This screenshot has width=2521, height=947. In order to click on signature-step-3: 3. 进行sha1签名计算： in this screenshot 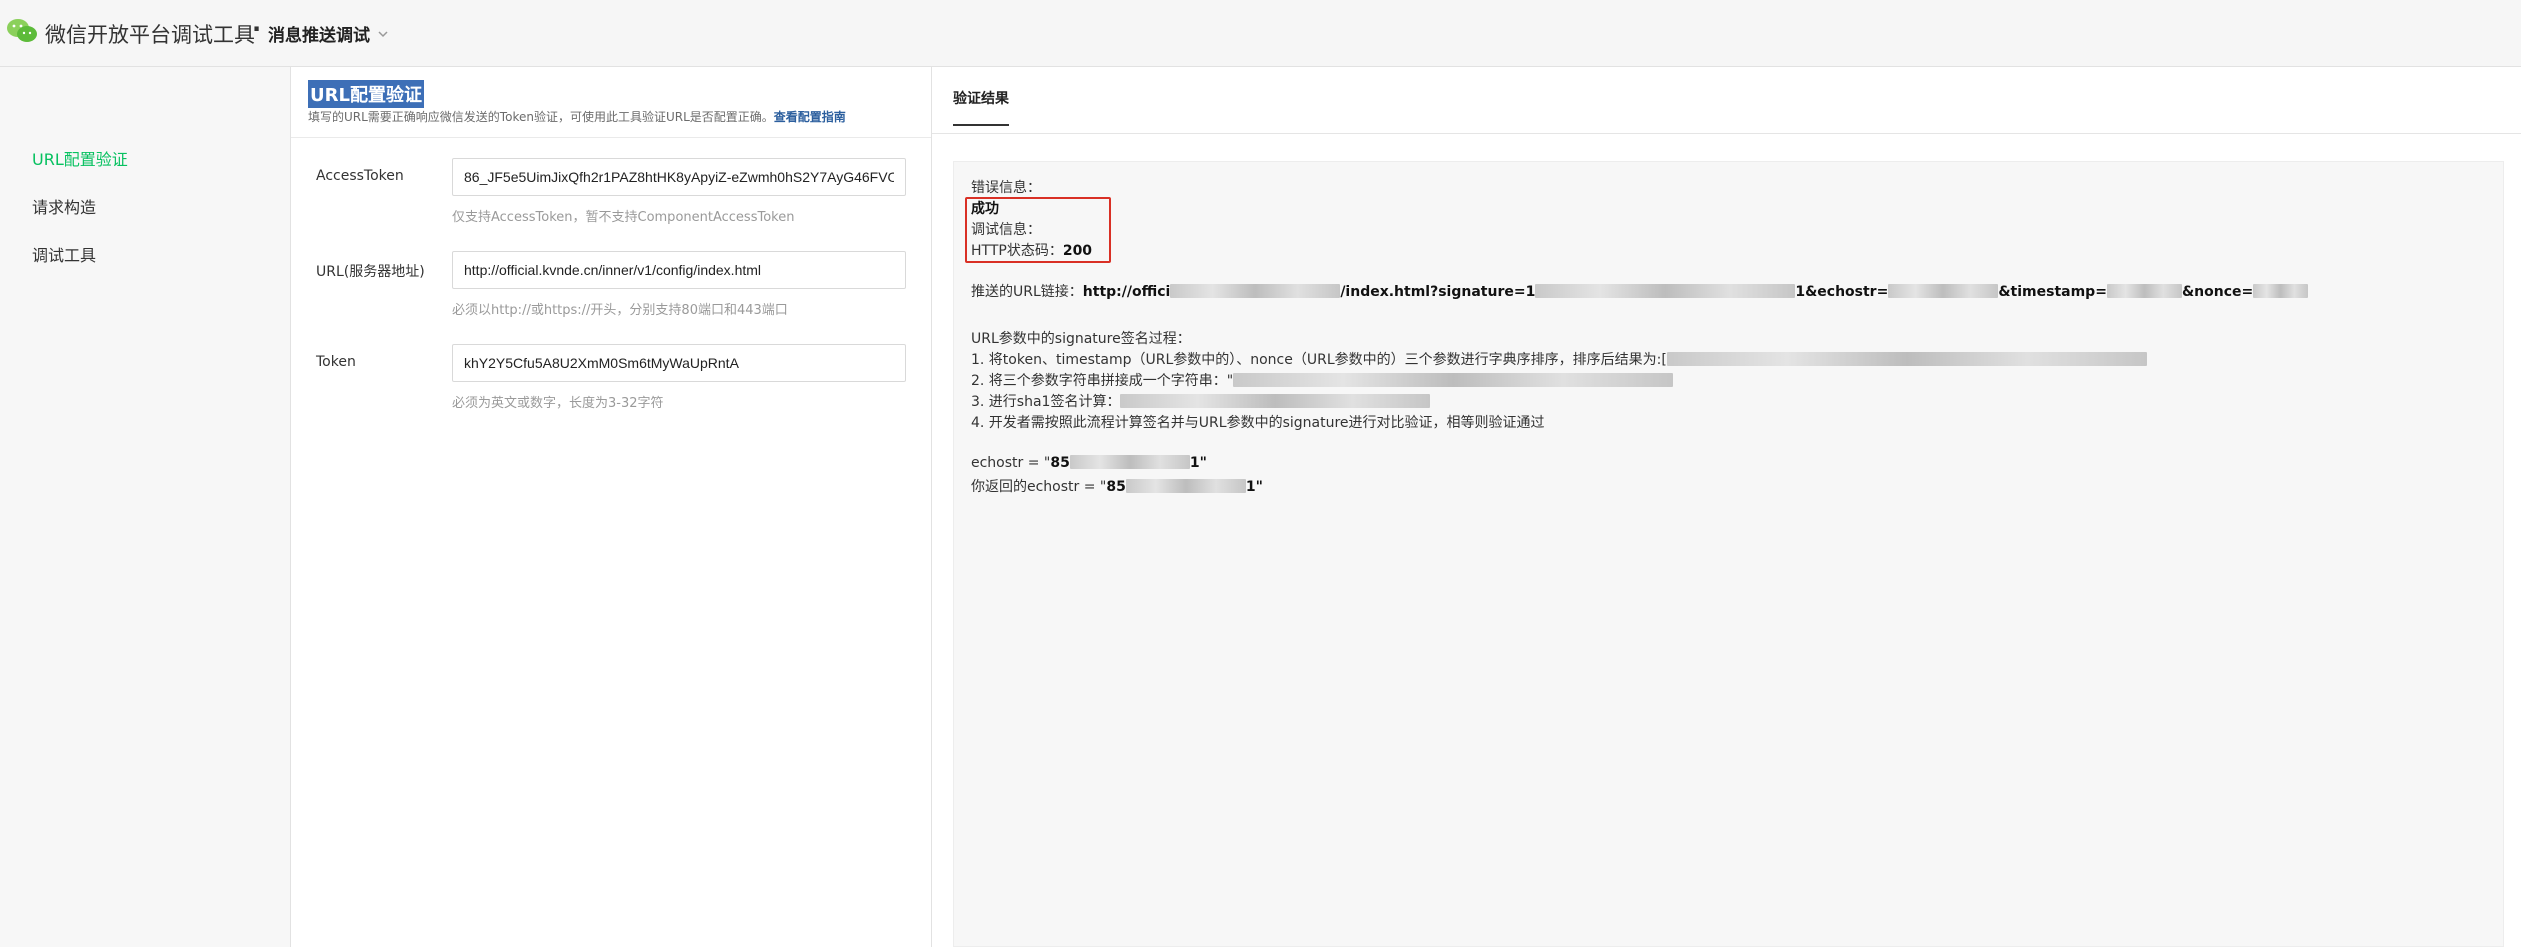, I will do `click(1201, 401)`.